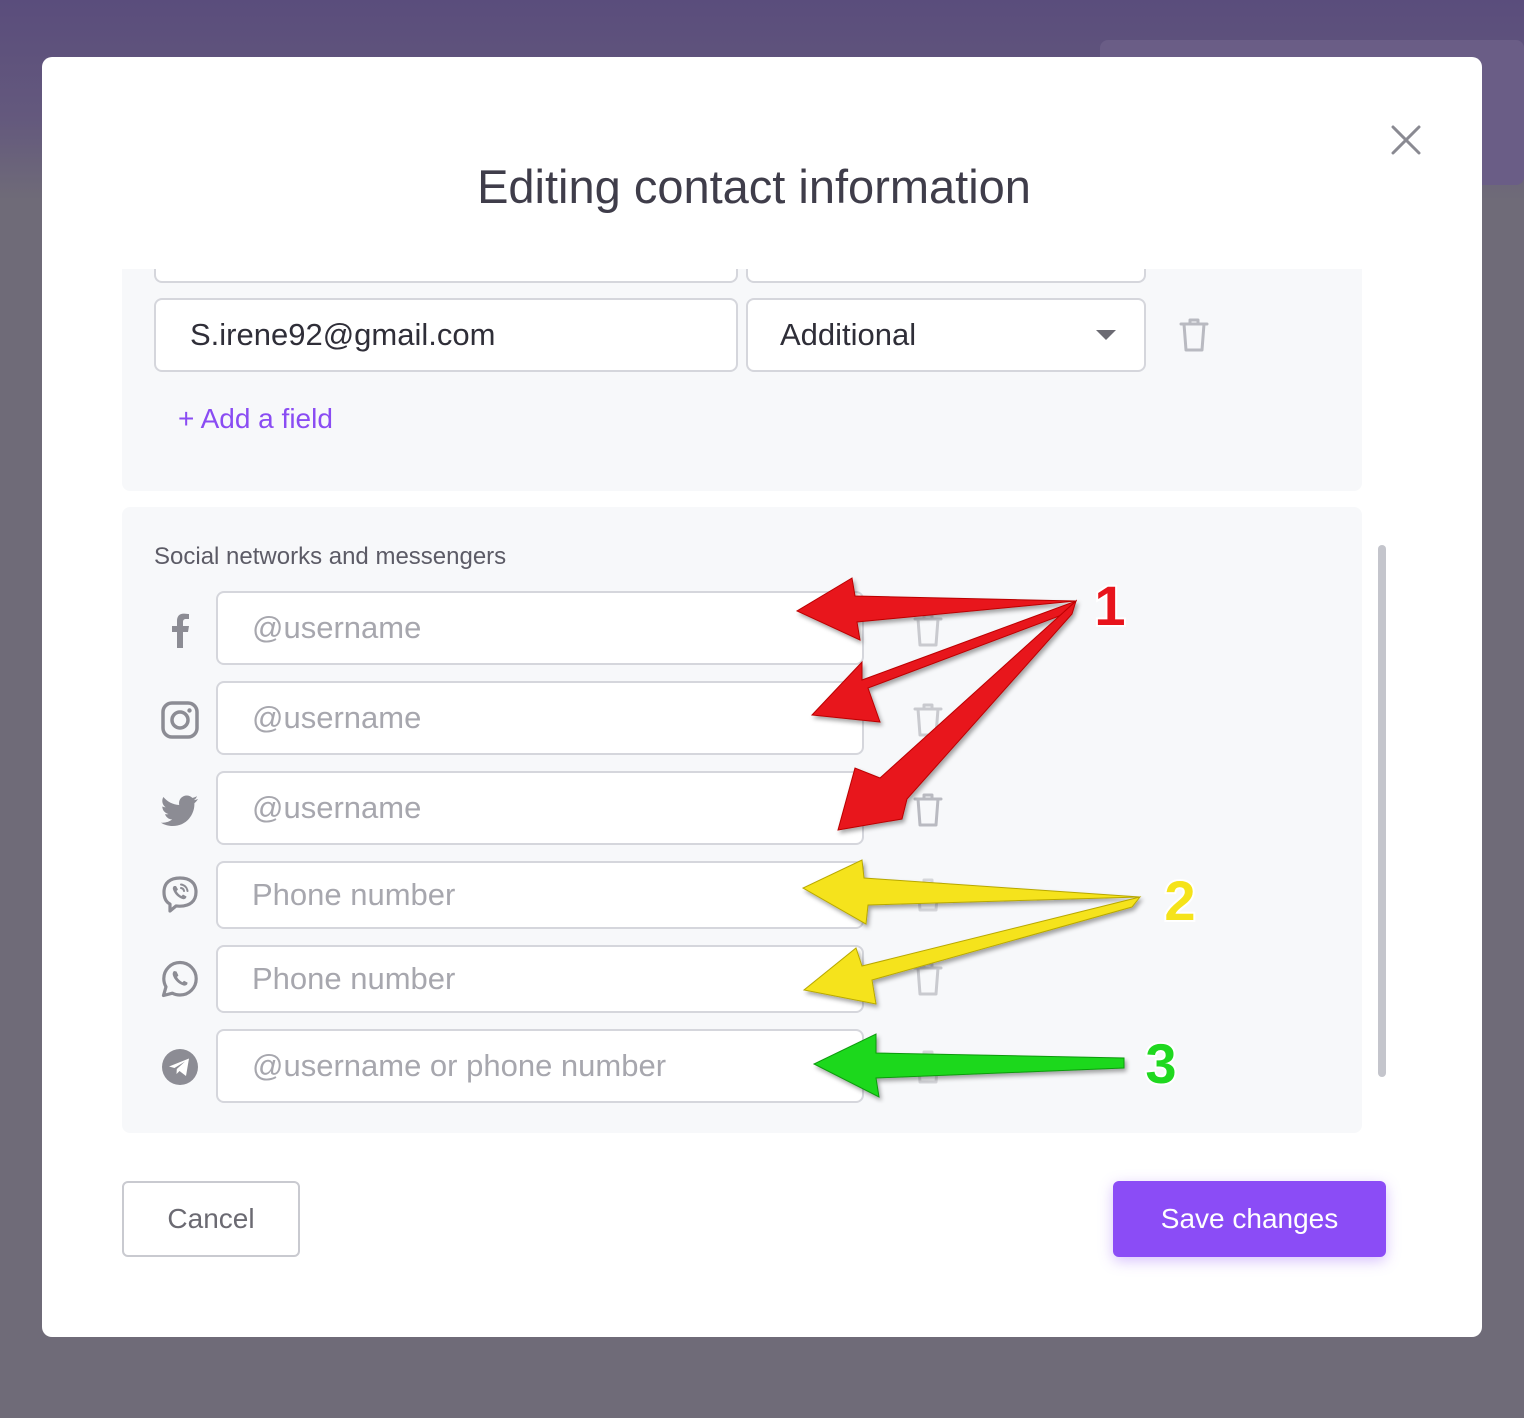  I want to click on viber-input-text, so click(557, 895).